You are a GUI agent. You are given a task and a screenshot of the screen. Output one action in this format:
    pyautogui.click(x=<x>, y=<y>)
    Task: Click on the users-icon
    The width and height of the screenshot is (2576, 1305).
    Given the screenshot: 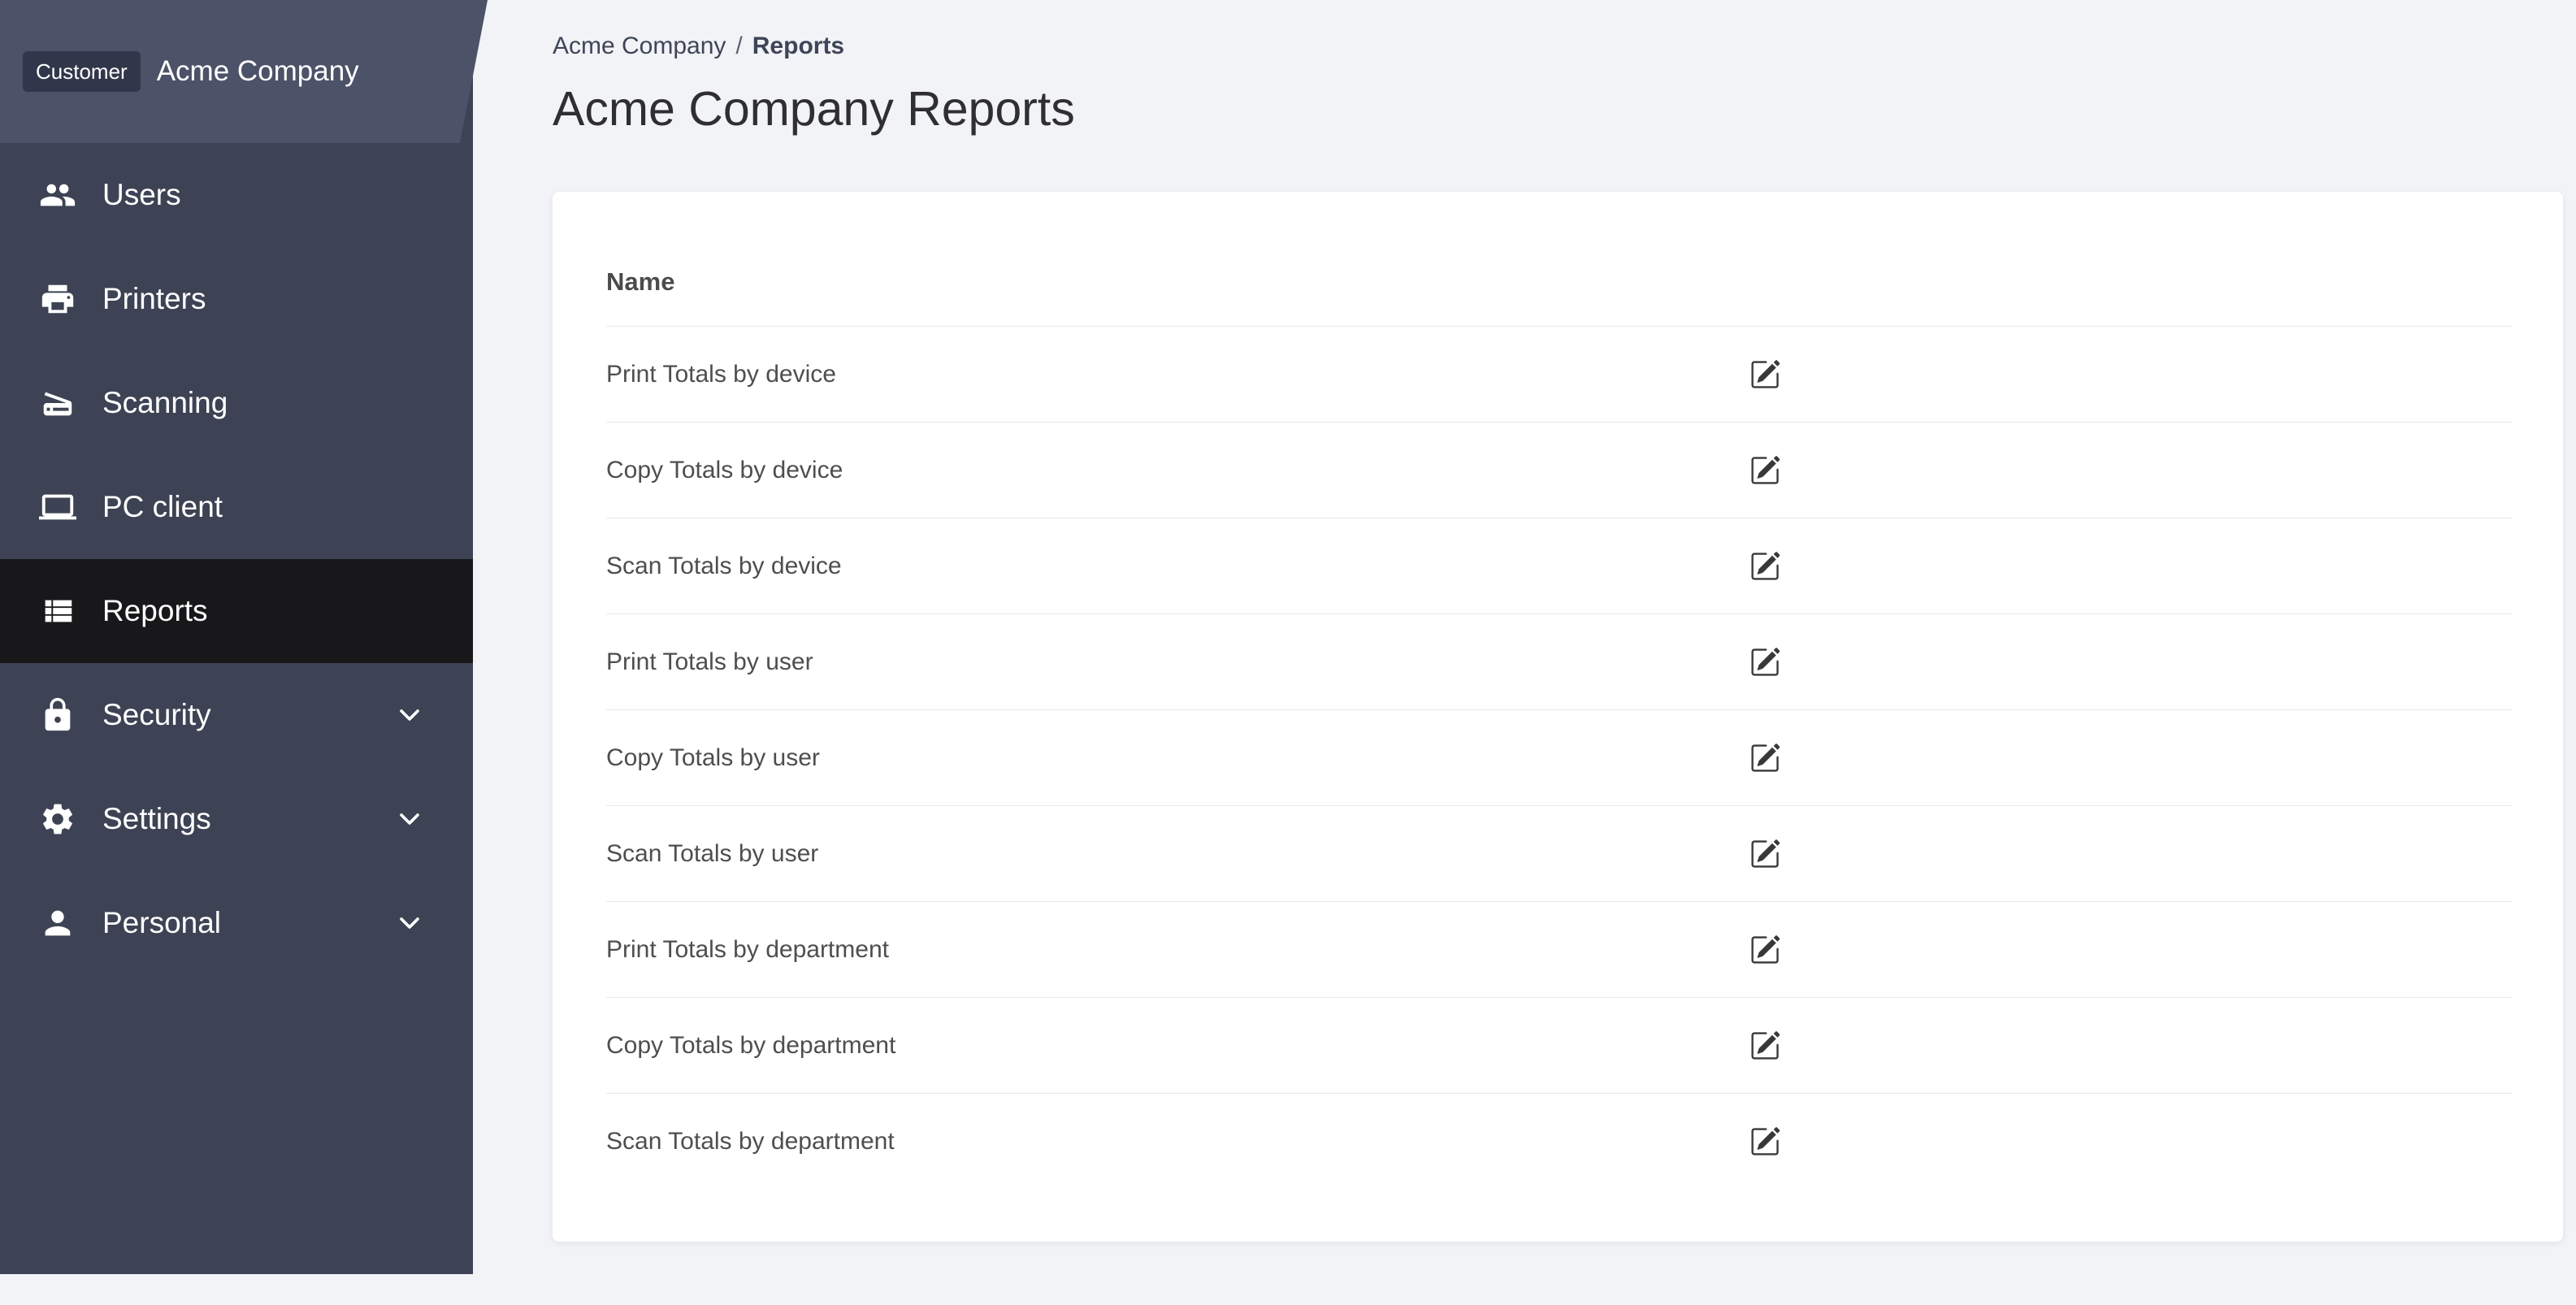 What is the action you would take?
    pyautogui.click(x=58, y=195)
    